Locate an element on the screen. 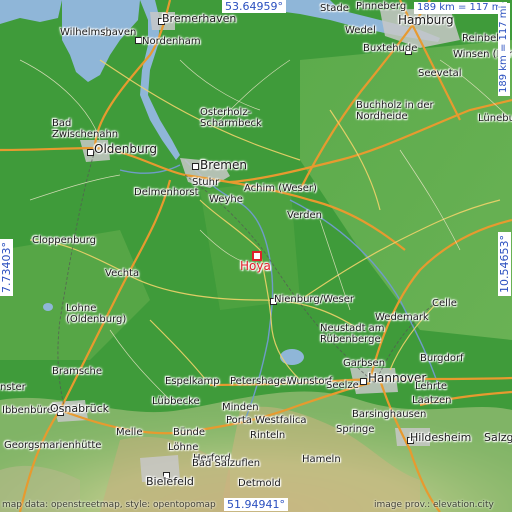 Image resolution: width=512 pixels, height=512 pixels. hannover-dot is located at coordinates (363, 381).